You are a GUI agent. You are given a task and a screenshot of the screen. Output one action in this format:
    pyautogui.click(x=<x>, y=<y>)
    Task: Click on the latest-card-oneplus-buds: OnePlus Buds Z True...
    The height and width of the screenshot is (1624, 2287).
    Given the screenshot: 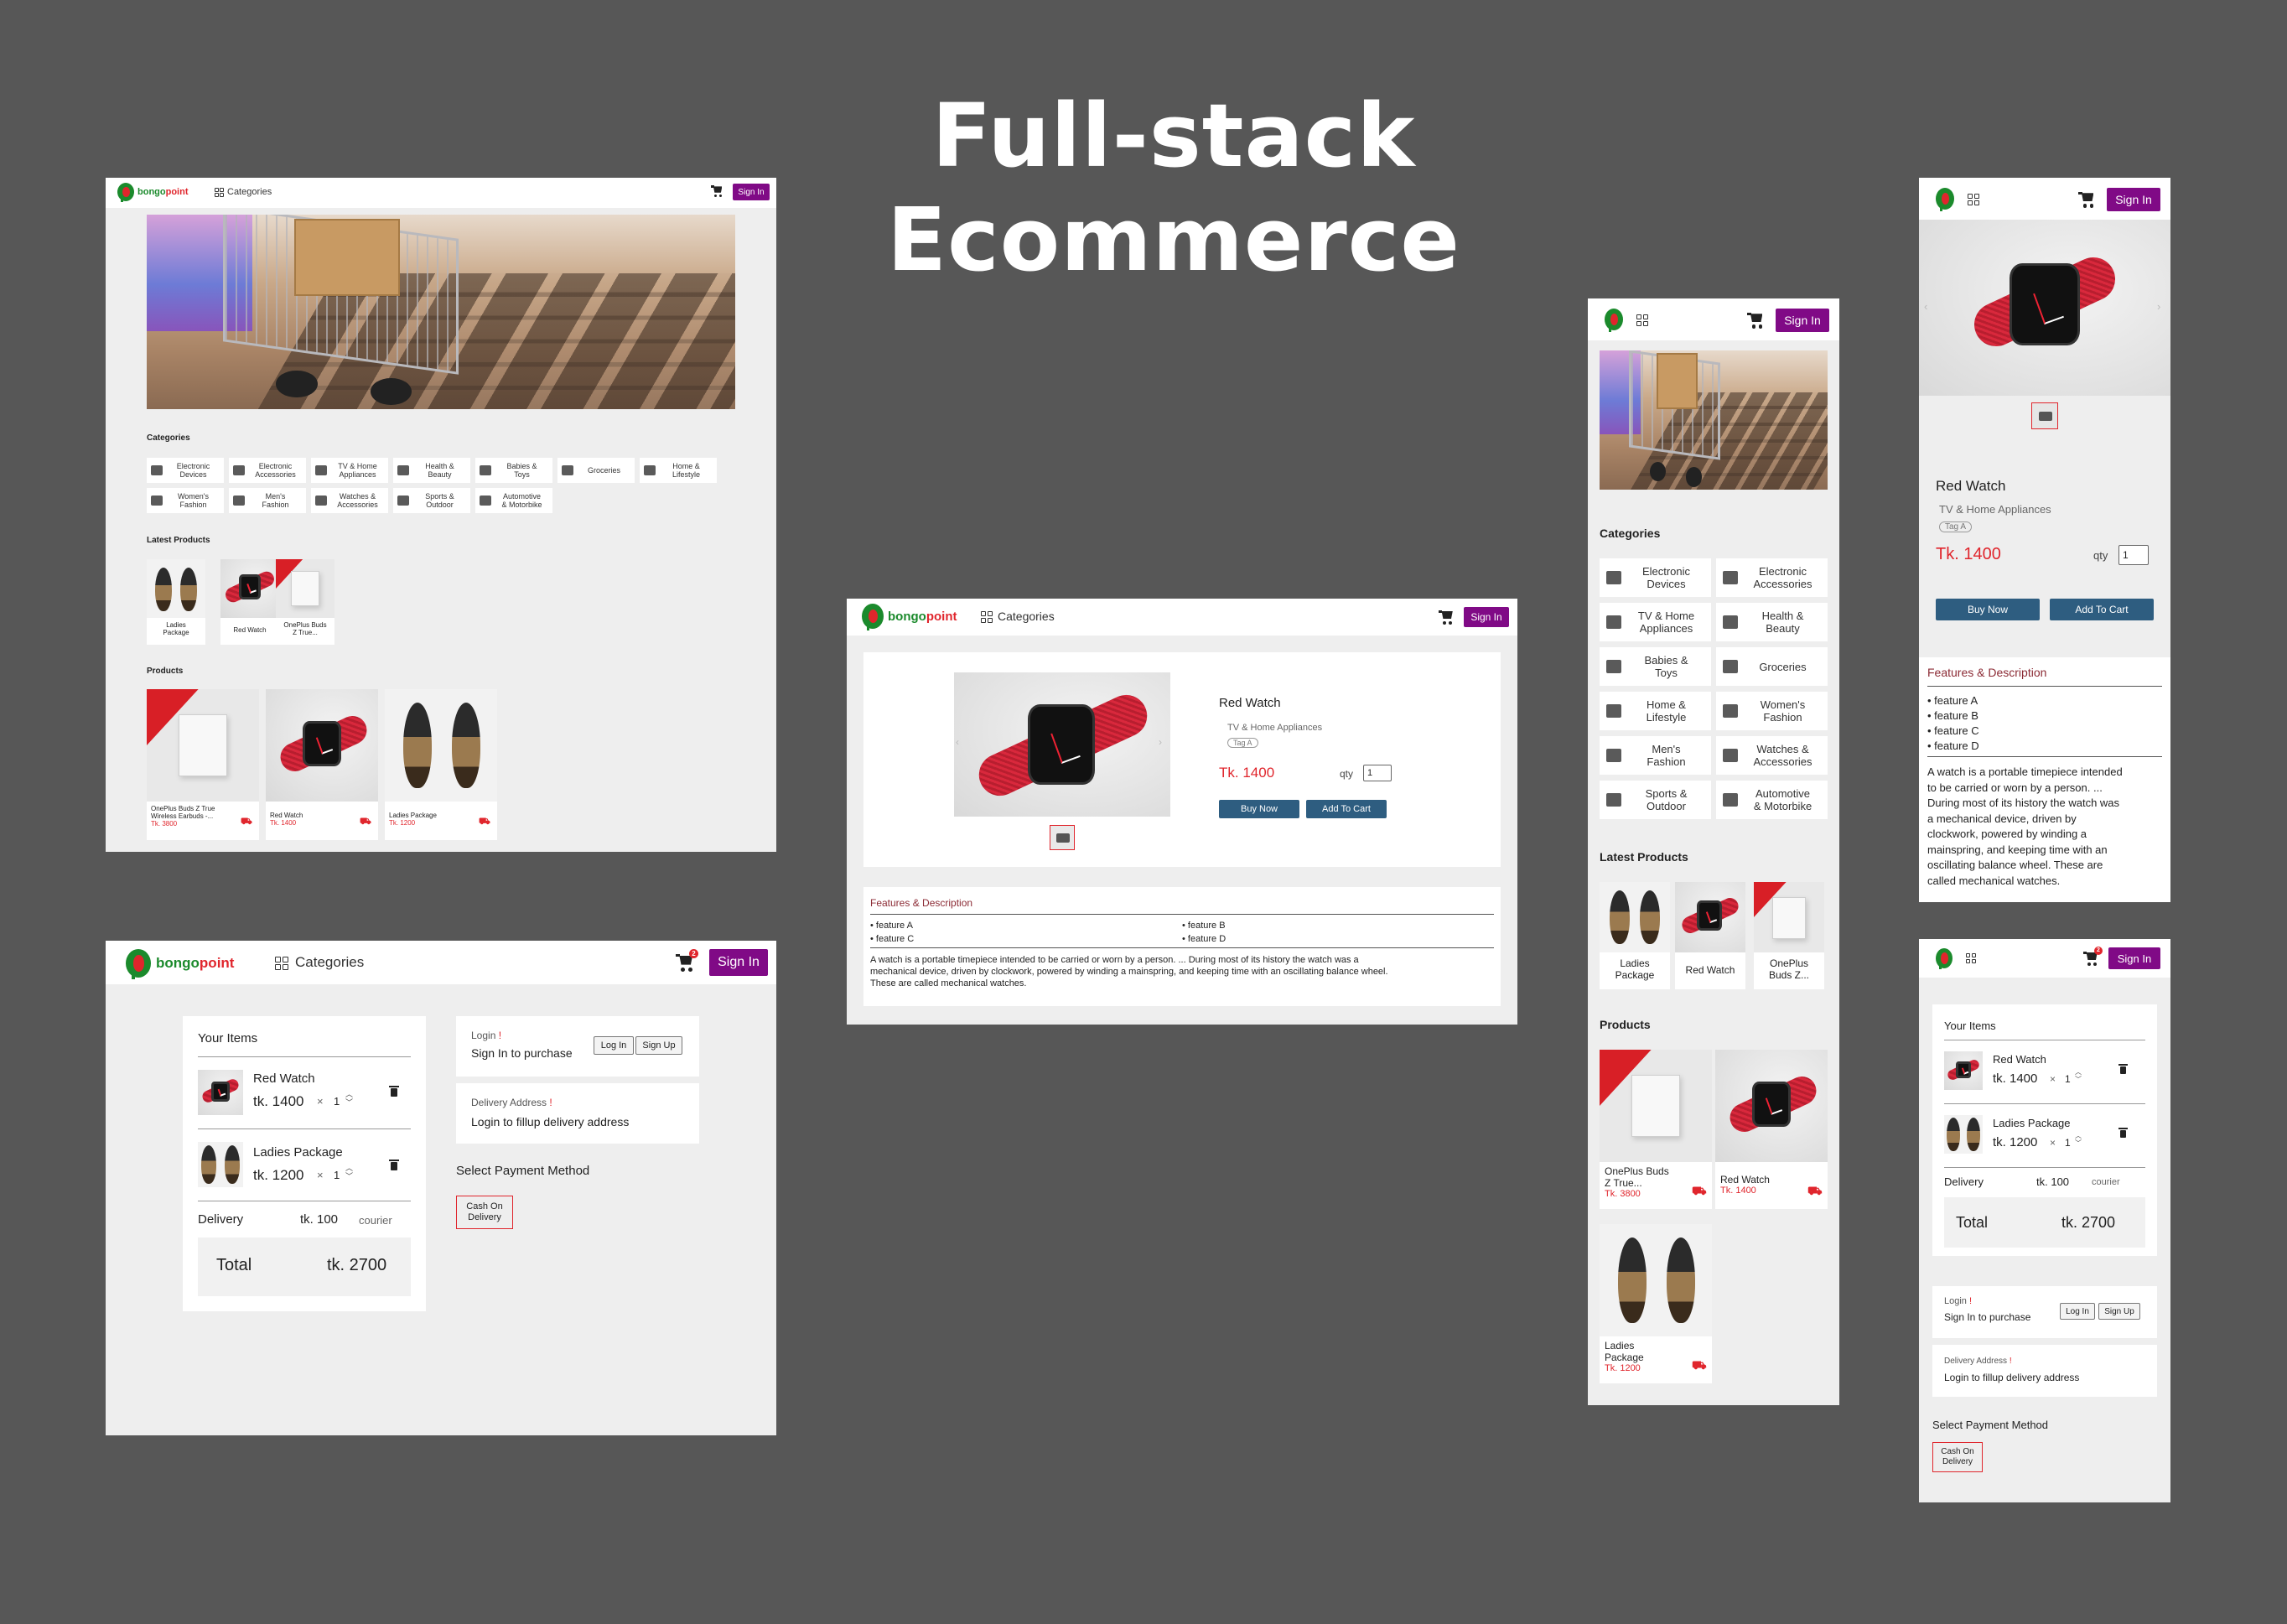 What is the action you would take?
    pyautogui.click(x=305, y=602)
    